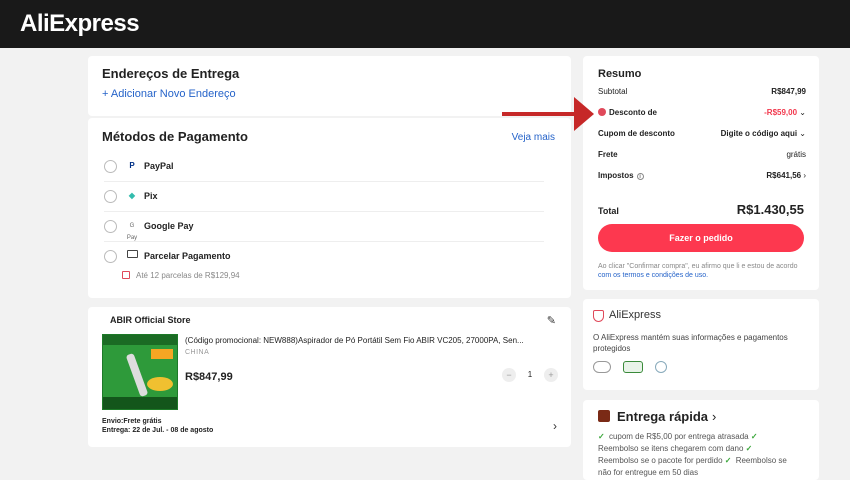 Image resolution: width=850 pixels, height=480 pixels. I want to click on vacuum-head-graphic, so click(160, 384).